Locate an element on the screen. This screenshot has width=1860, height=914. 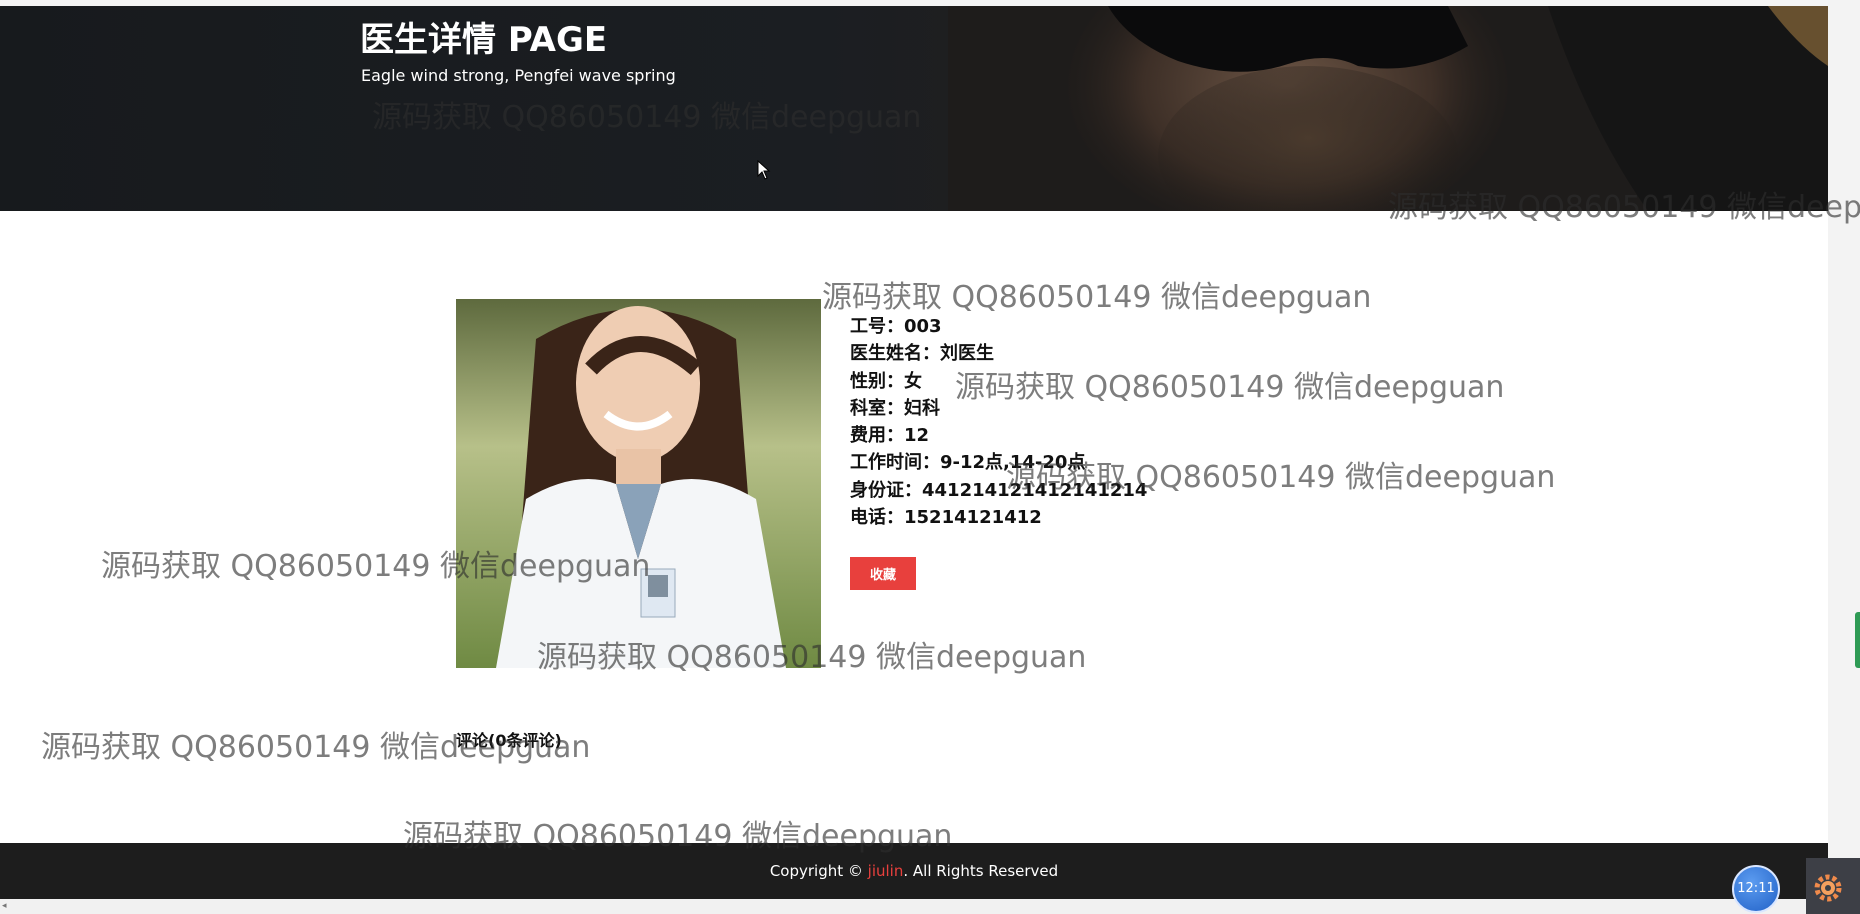
doctor-fee: 费用：12 is located at coordinates (890, 436).